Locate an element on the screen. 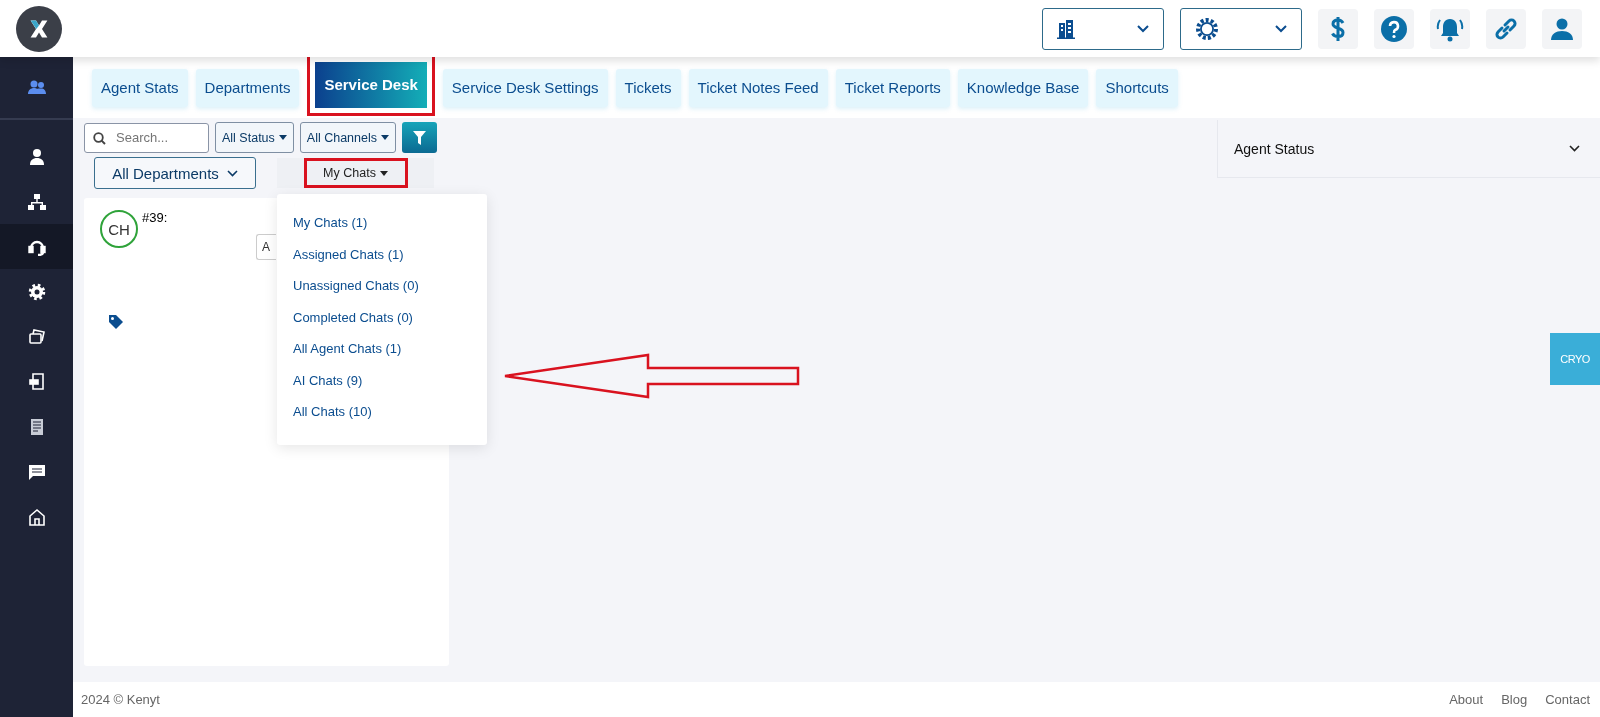 The image size is (1600, 717). bell-icon is located at coordinates (1450, 28).